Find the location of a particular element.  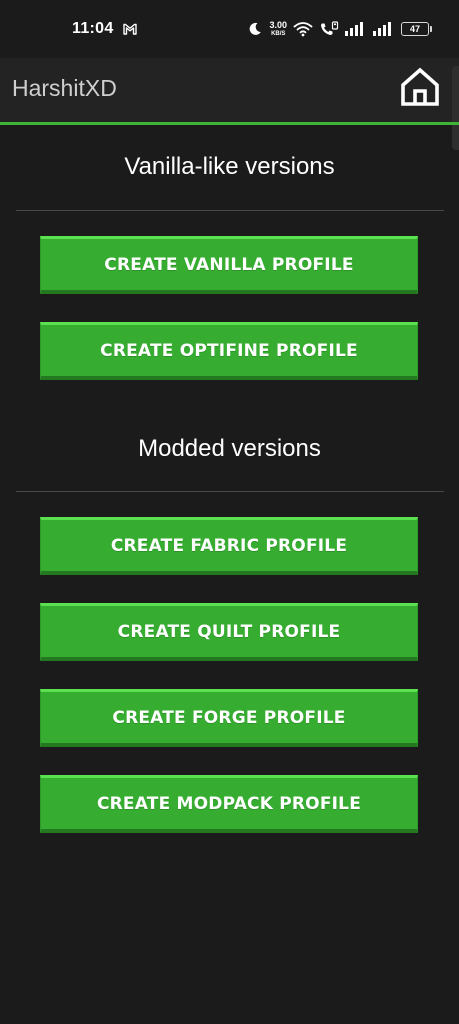

volte-call-icon is located at coordinates (330, 28).